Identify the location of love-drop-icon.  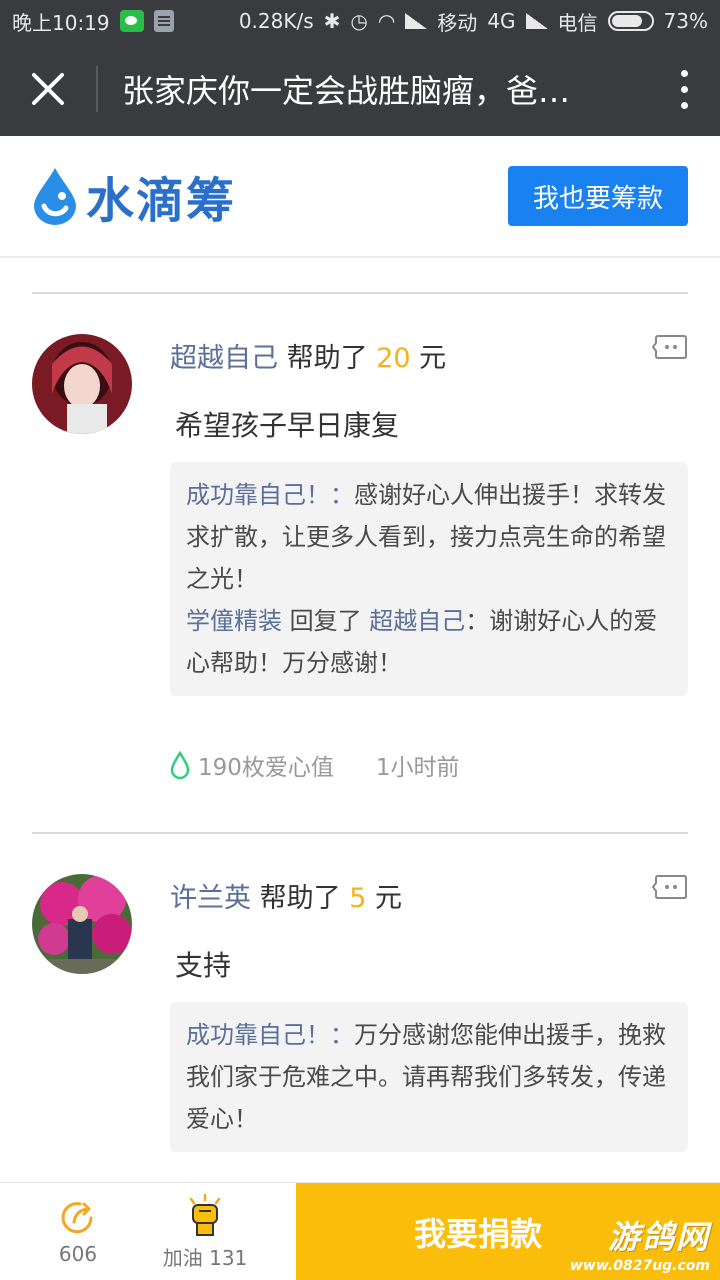
(180, 765).